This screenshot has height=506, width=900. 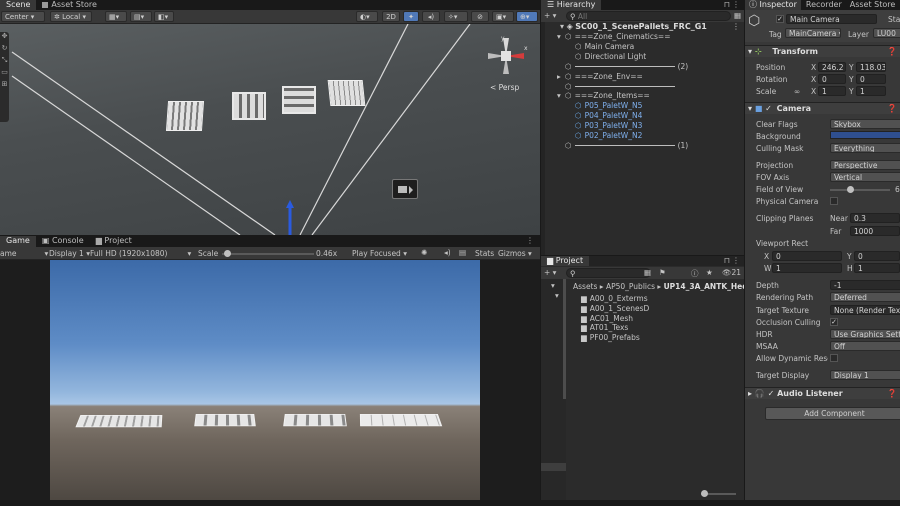 I want to click on depth-field: -1, so click(x=865, y=285).